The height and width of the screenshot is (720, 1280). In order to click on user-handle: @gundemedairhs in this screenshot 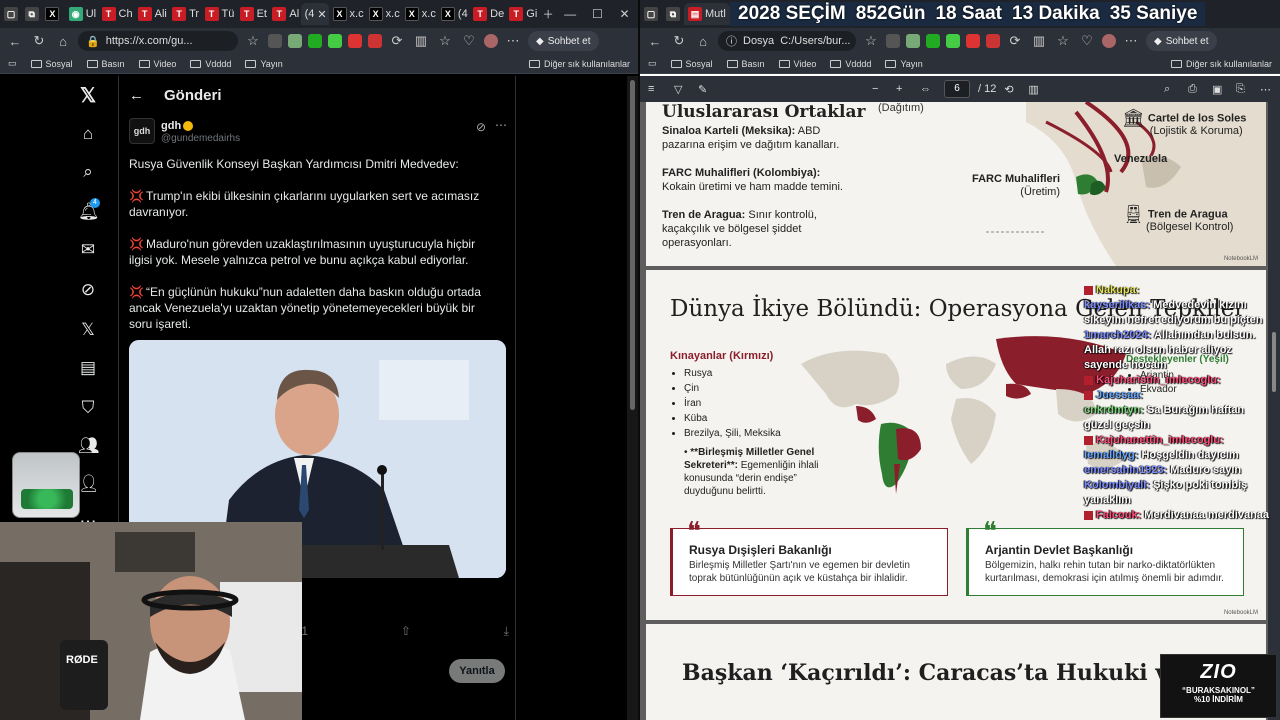, I will do `click(200, 138)`.